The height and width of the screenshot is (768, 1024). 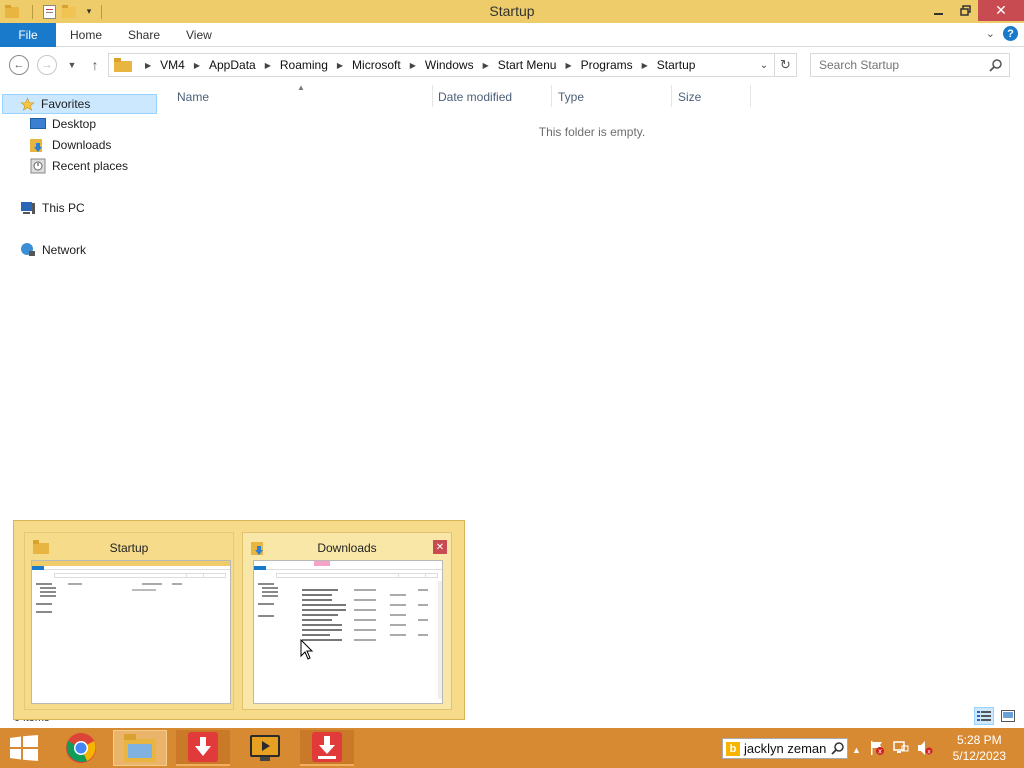 What do you see at coordinates (965, 10) in the screenshot?
I see `restore-button` at bounding box center [965, 10].